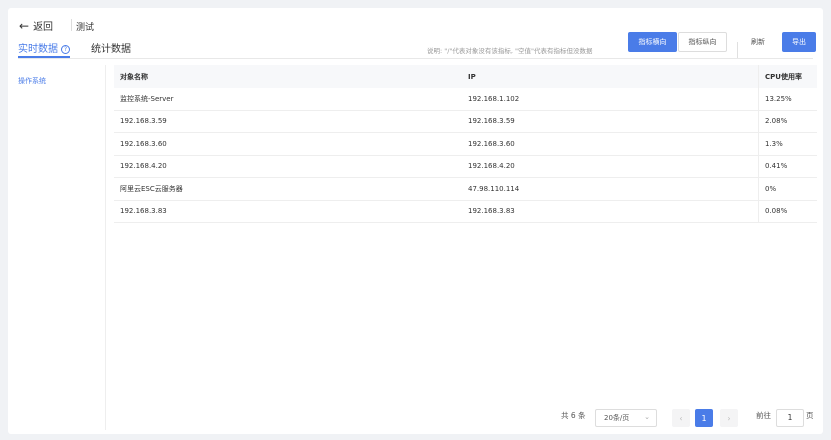 The height and width of the screenshot is (440, 831). What do you see at coordinates (787, 76) in the screenshot?
I see `column-header-cpu: CPU使用率` at bounding box center [787, 76].